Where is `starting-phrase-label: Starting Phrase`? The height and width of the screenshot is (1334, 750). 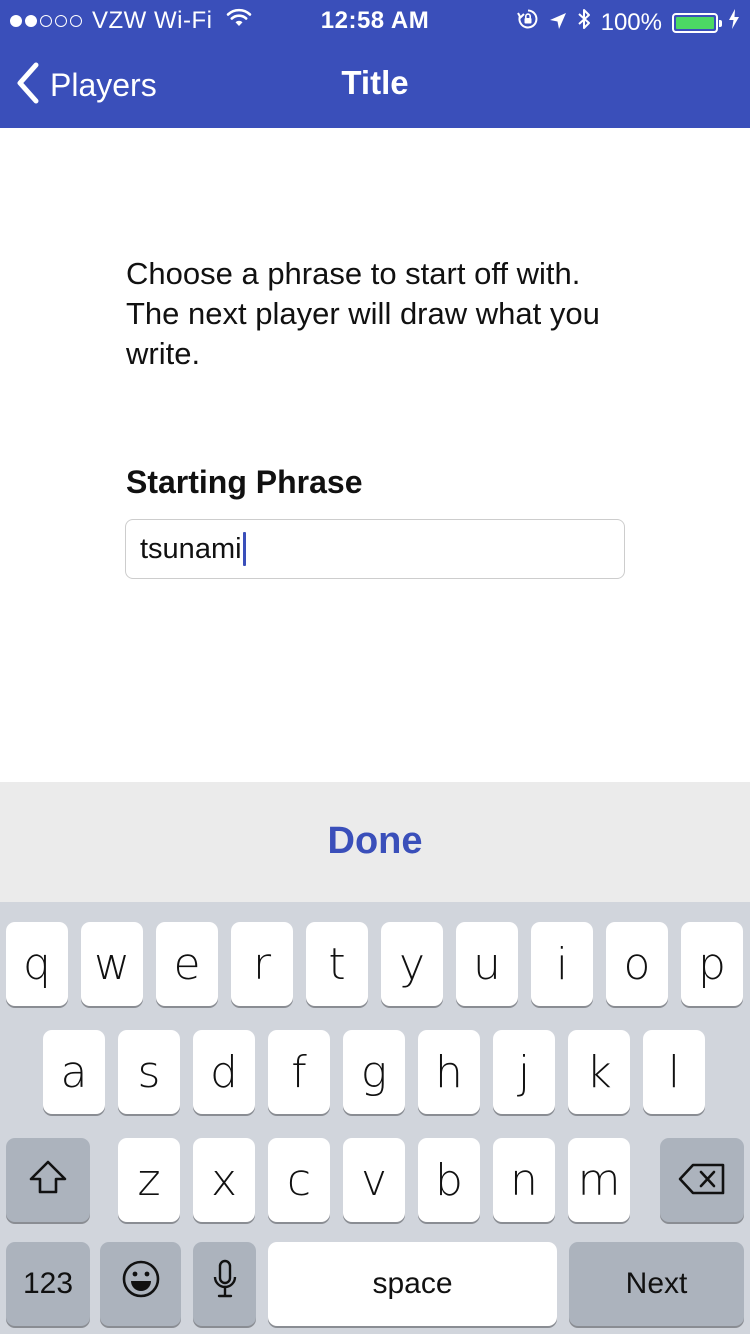
starting-phrase-label: Starting Phrase is located at coordinates (244, 482).